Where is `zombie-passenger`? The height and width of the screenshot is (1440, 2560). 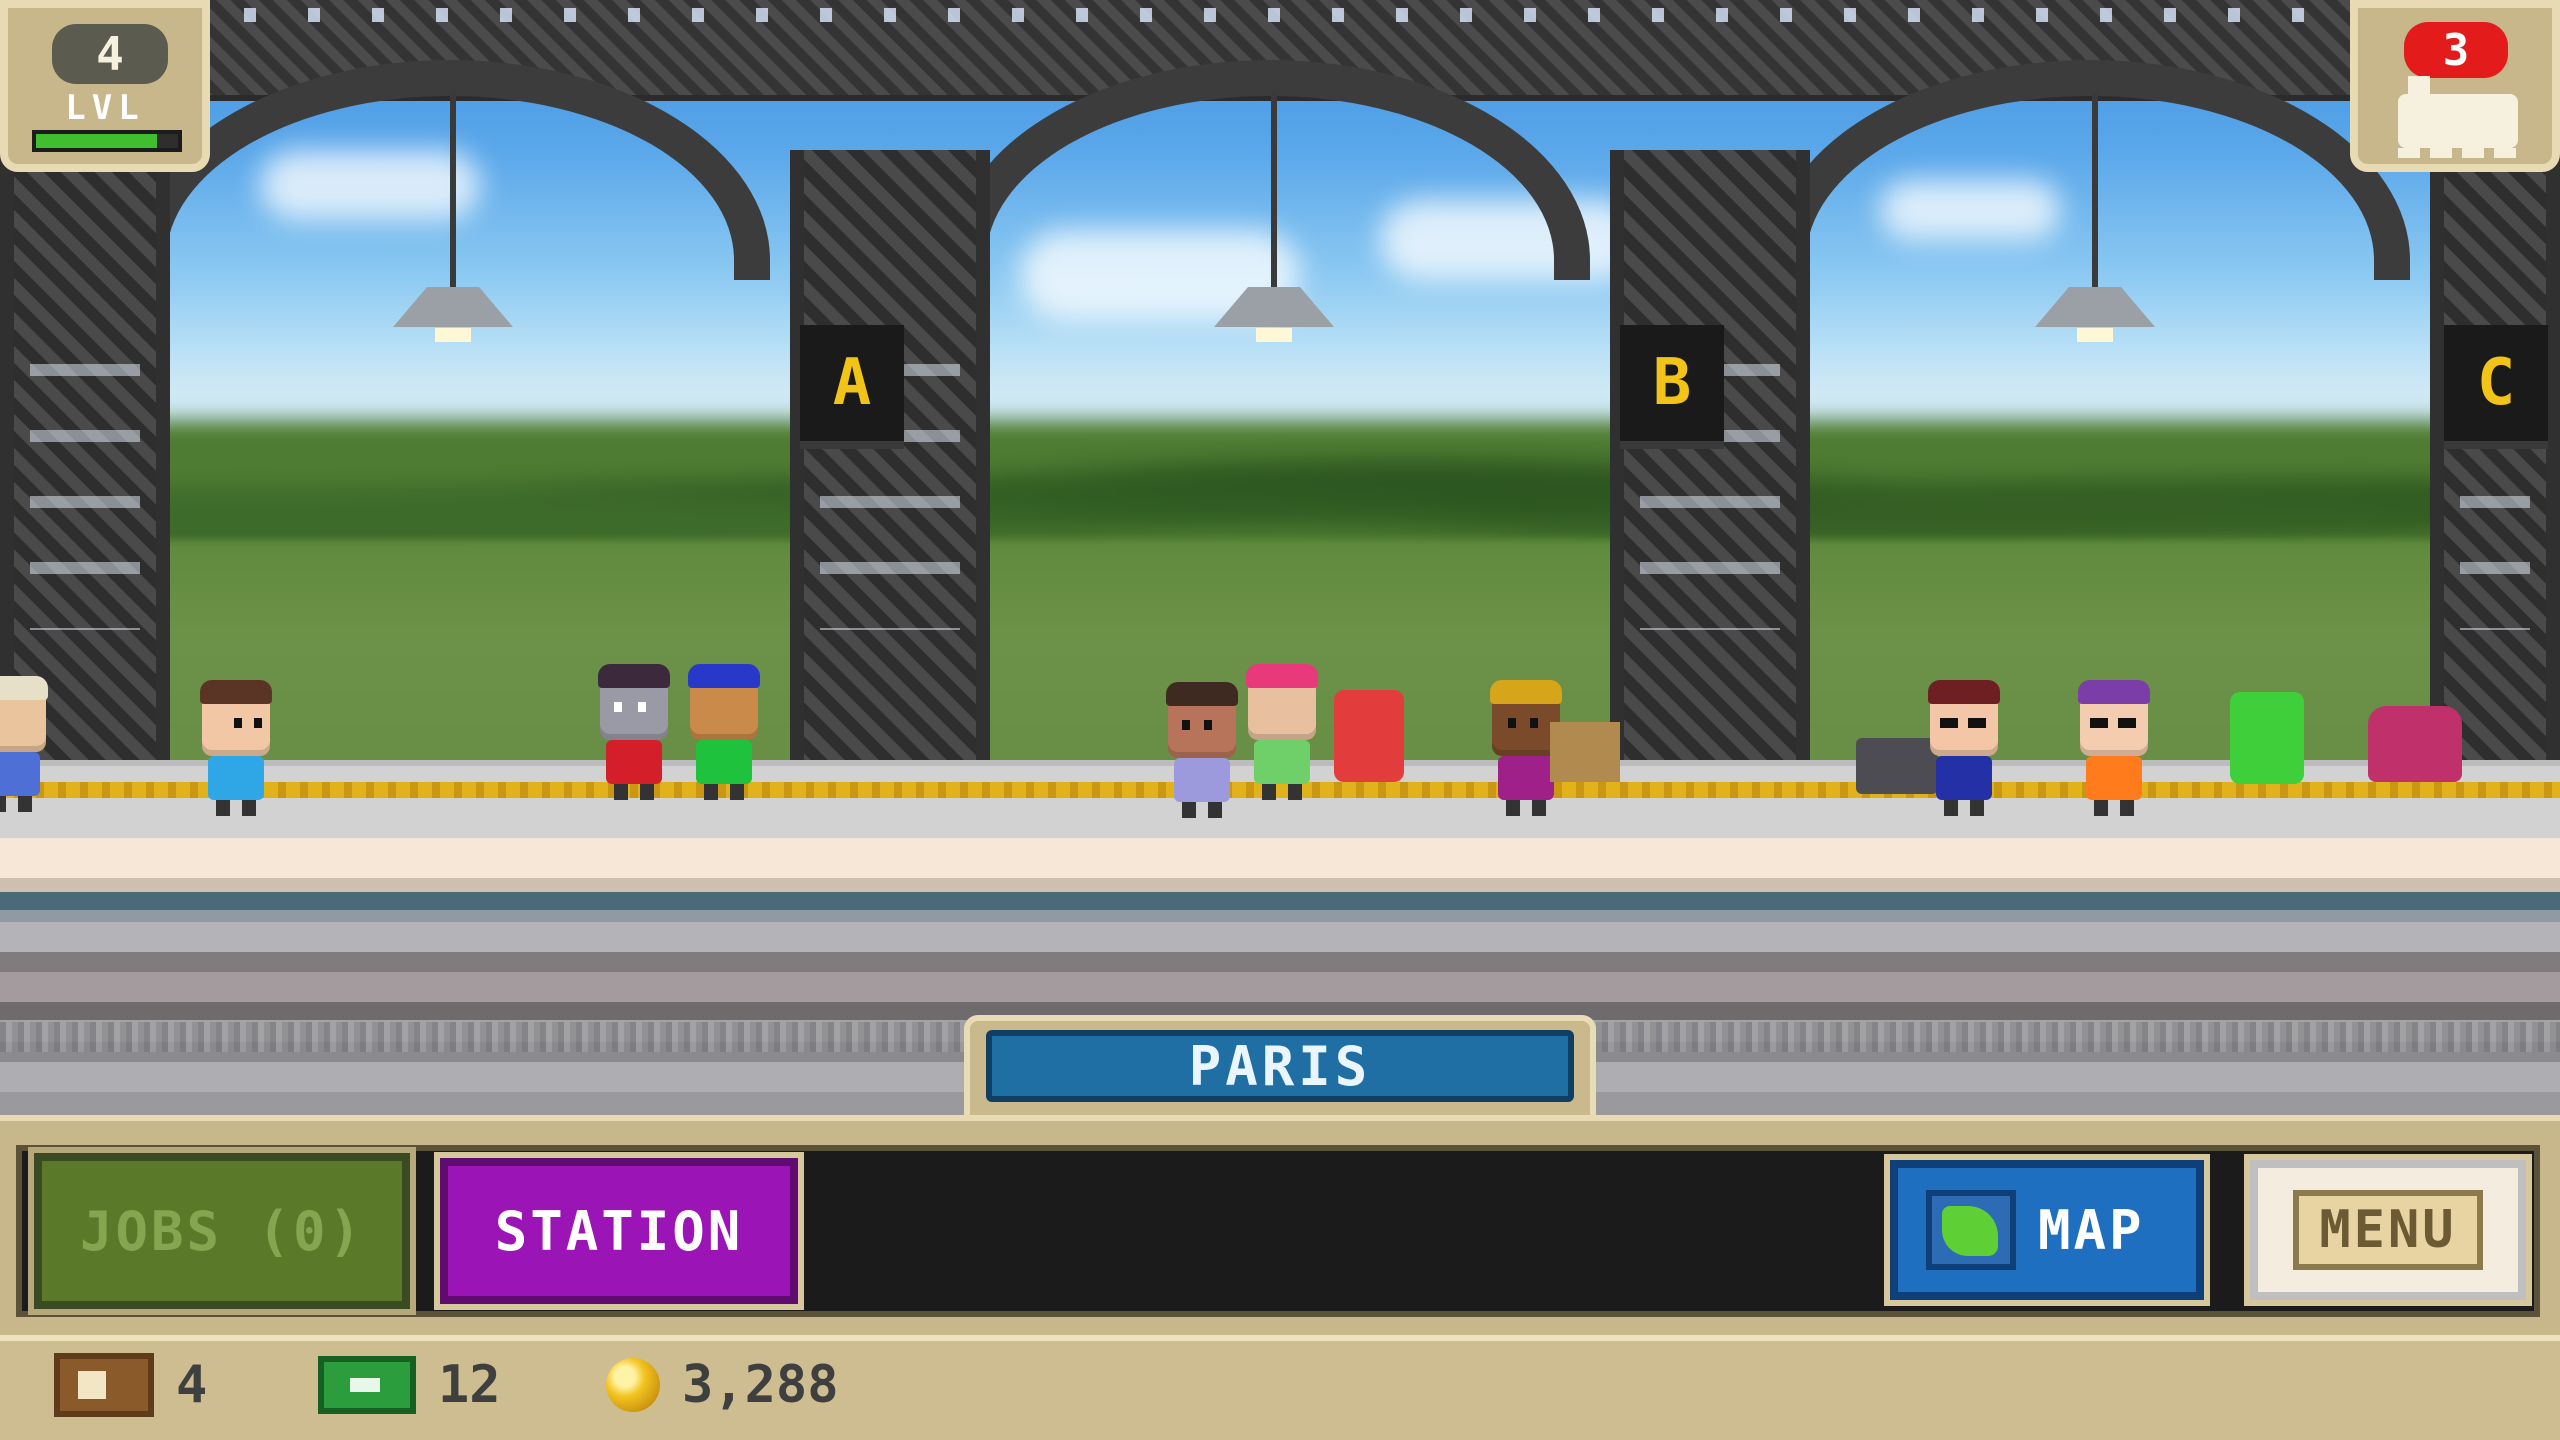
zombie-passenger is located at coordinates (634, 736).